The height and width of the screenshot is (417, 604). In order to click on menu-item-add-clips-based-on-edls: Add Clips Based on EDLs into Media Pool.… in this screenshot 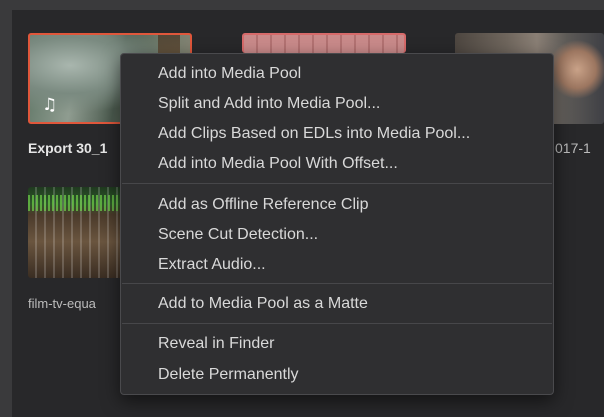, I will do `click(314, 134)`.